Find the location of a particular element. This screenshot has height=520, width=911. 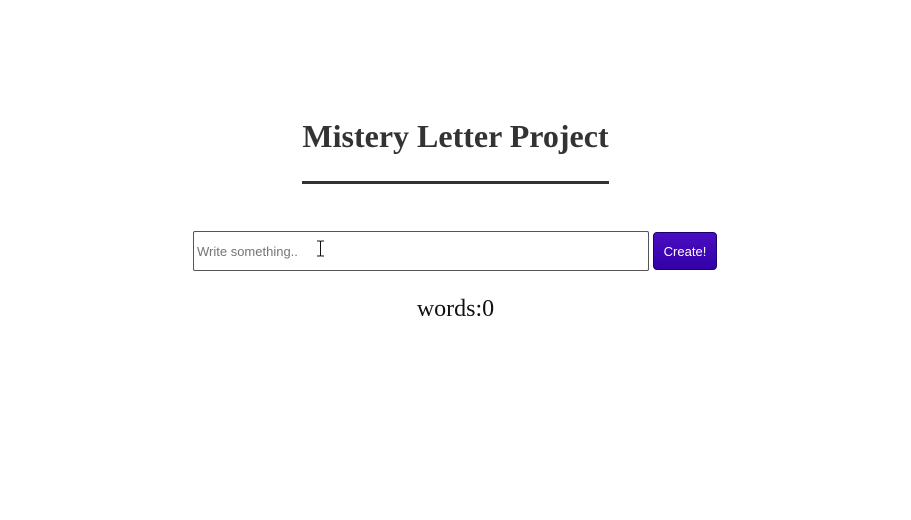

create-button: Create! is located at coordinates (685, 251).